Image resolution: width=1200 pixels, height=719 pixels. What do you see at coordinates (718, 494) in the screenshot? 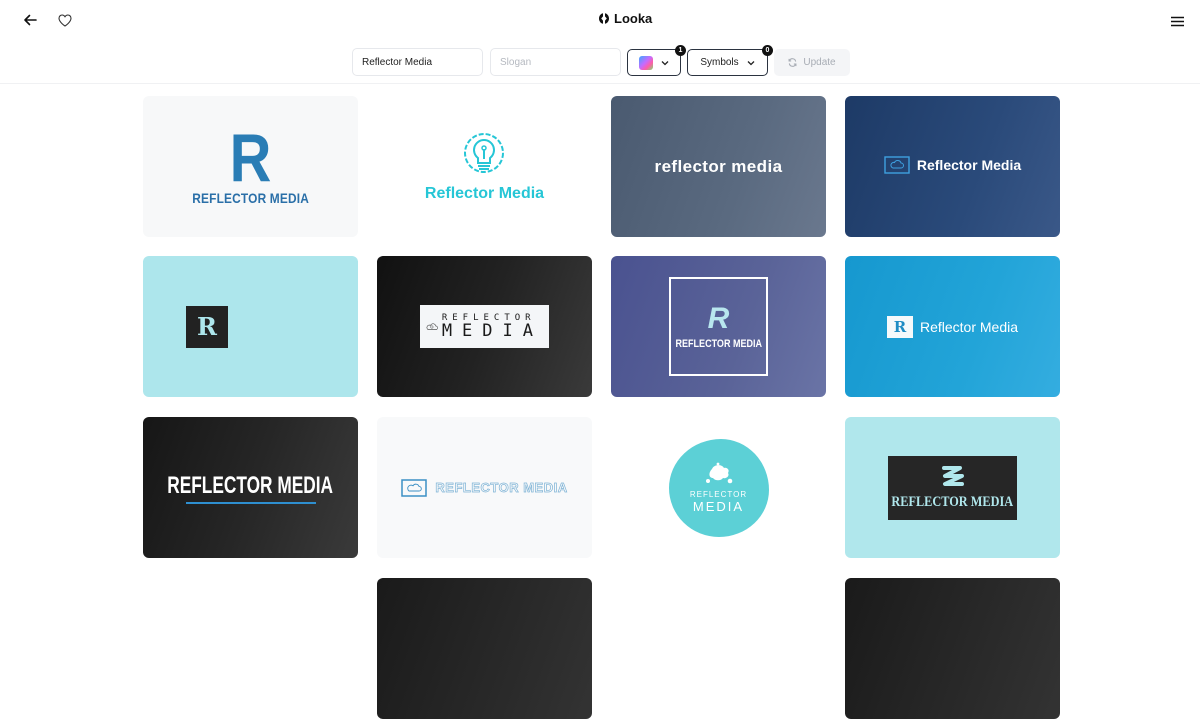
I see `logo-name-line1: REFLECTOR` at bounding box center [718, 494].